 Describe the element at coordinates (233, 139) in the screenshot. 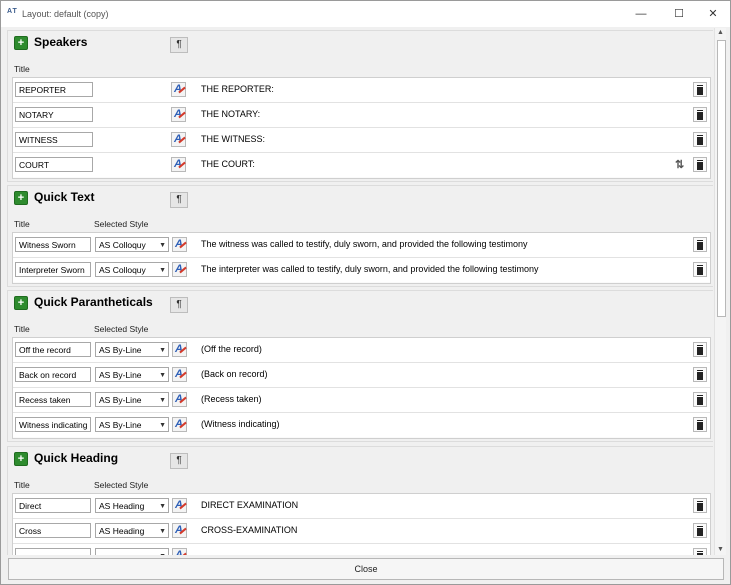

I see `row-text: THE WITNESS:` at that location.